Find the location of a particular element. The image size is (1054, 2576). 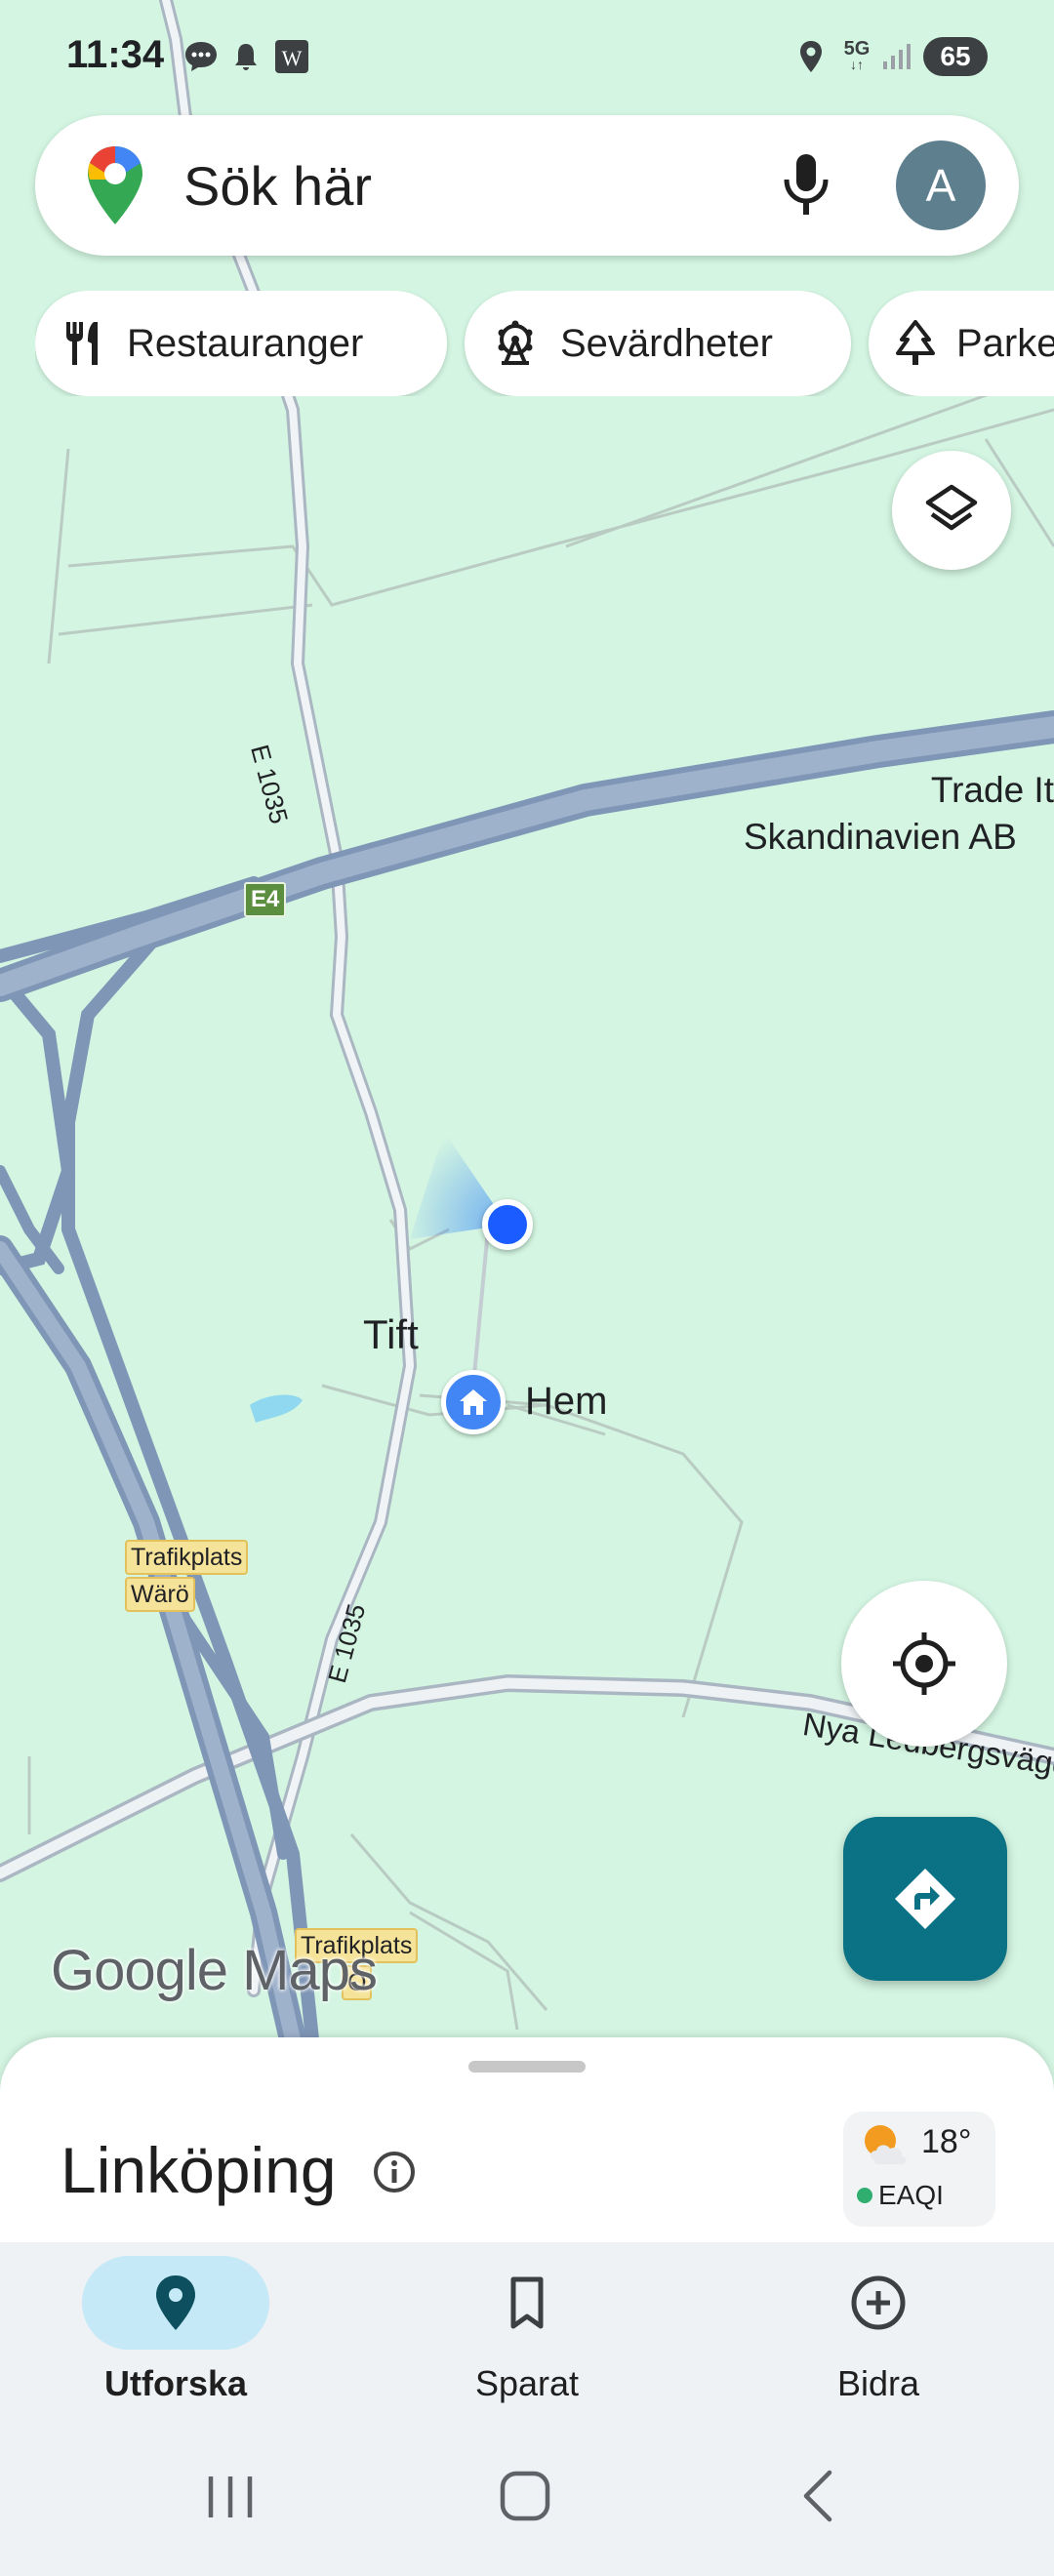

crosshair-icon is located at coordinates (924, 1663).